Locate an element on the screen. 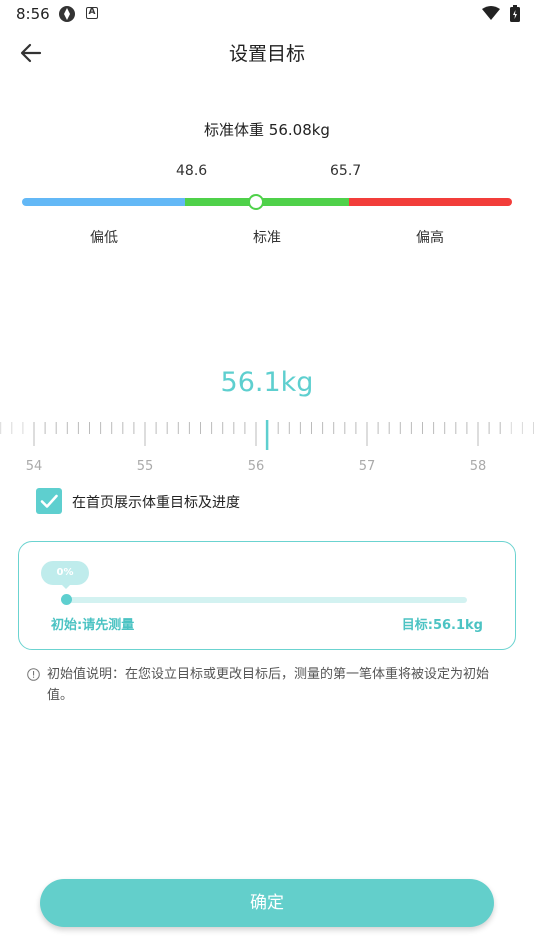 This screenshot has height=950, width=534. progress-card: 0% 初始:请先测量 目标:56.1kg is located at coordinates (267, 595).